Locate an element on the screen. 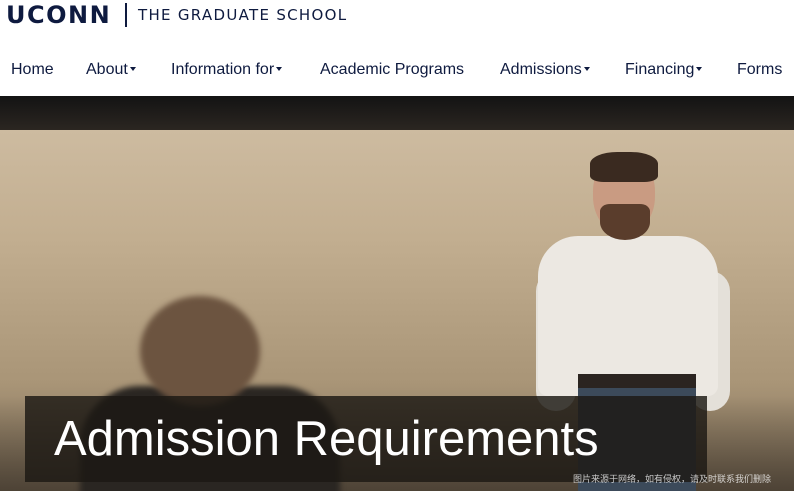  nav-item-label: Admissions is located at coordinates (541, 69).